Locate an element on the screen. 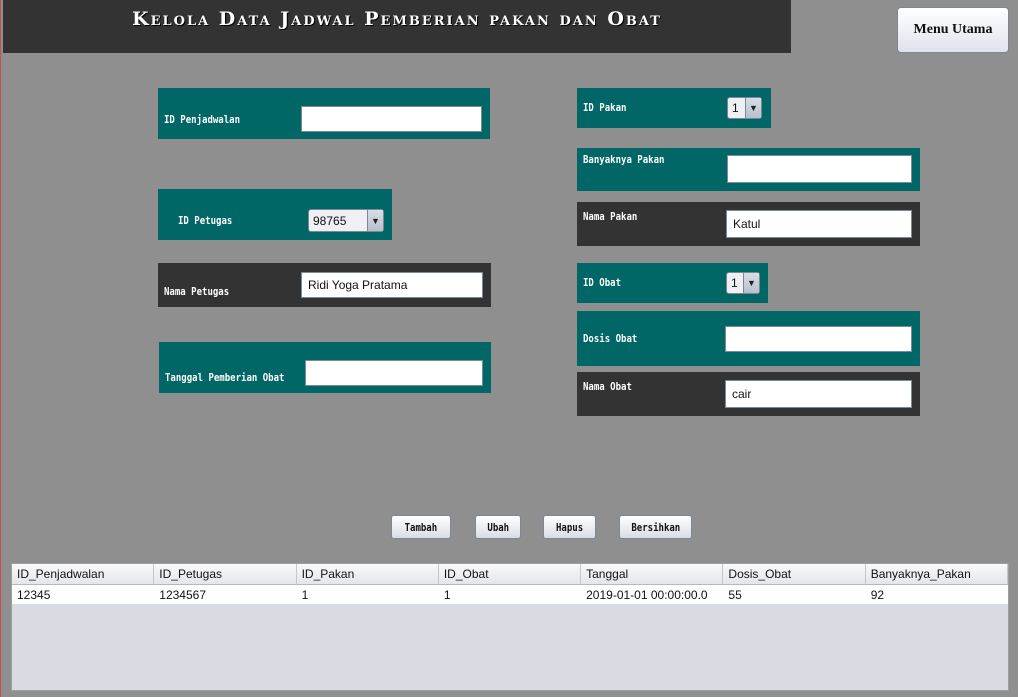 This screenshot has height=697, width=1018. hapus-button-label: Hapus is located at coordinates (569, 527).